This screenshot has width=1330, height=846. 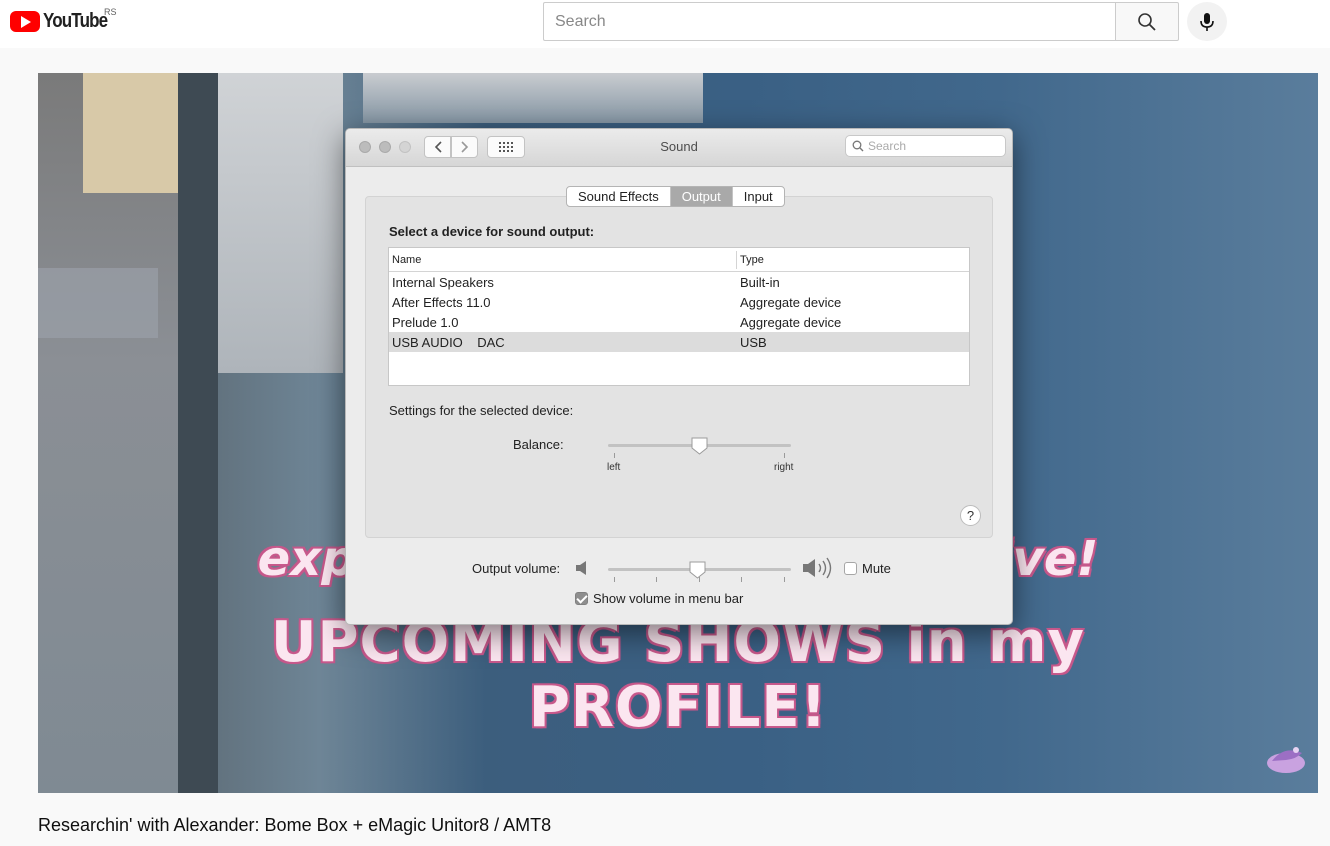 I want to click on balance-left-label: left, so click(x=614, y=467).